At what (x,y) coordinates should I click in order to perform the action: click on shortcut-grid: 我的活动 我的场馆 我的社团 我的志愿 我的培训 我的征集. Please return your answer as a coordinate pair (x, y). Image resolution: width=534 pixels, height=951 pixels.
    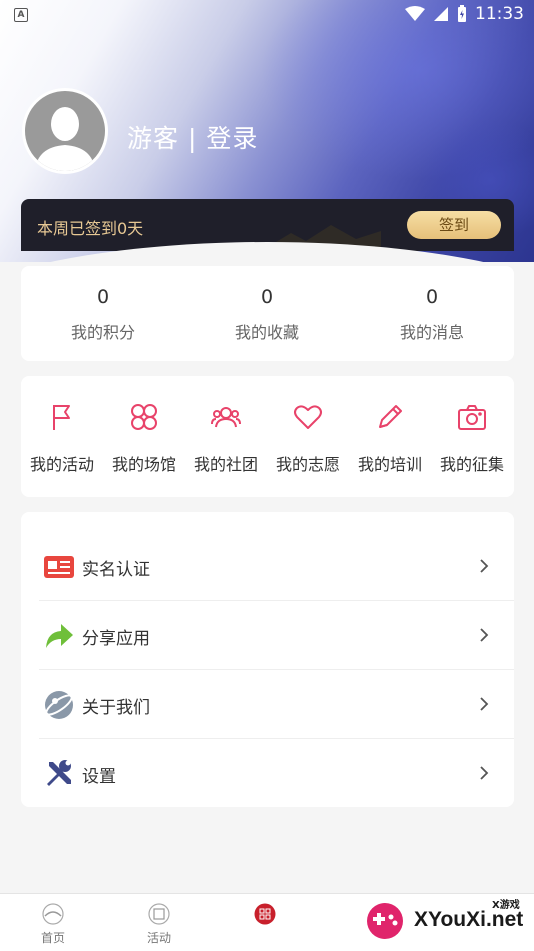
    Looking at the image, I should click on (267, 436).